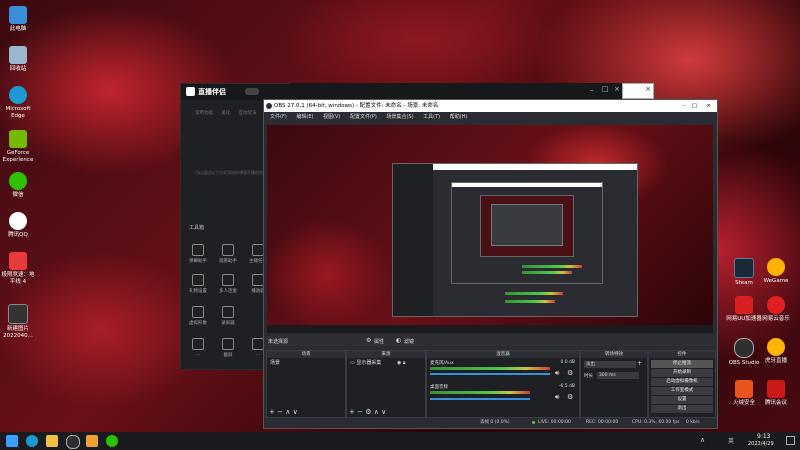 The width and height of the screenshot is (800, 450). I want to click on taskbar-edge-icon, so click(32, 441).